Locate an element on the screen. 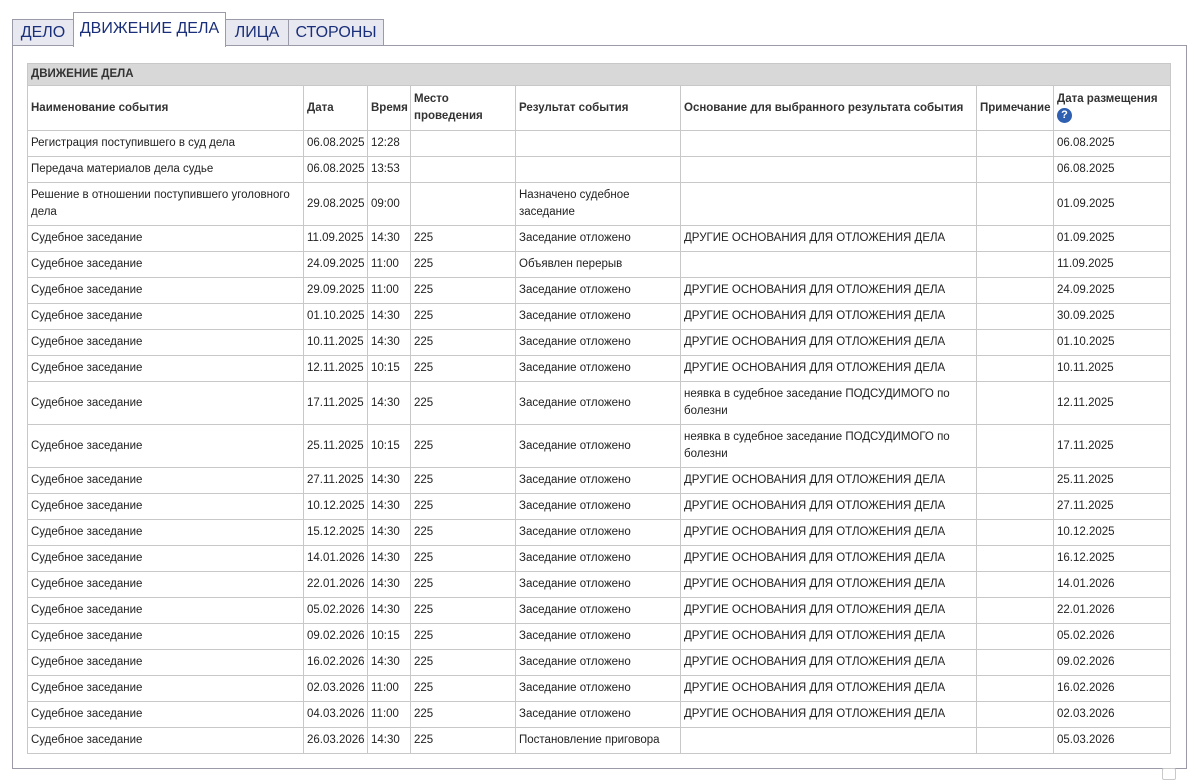 The height and width of the screenshot is (782, 1200). cell-date: 15.12.2025 is located at coordinates (335, 532).